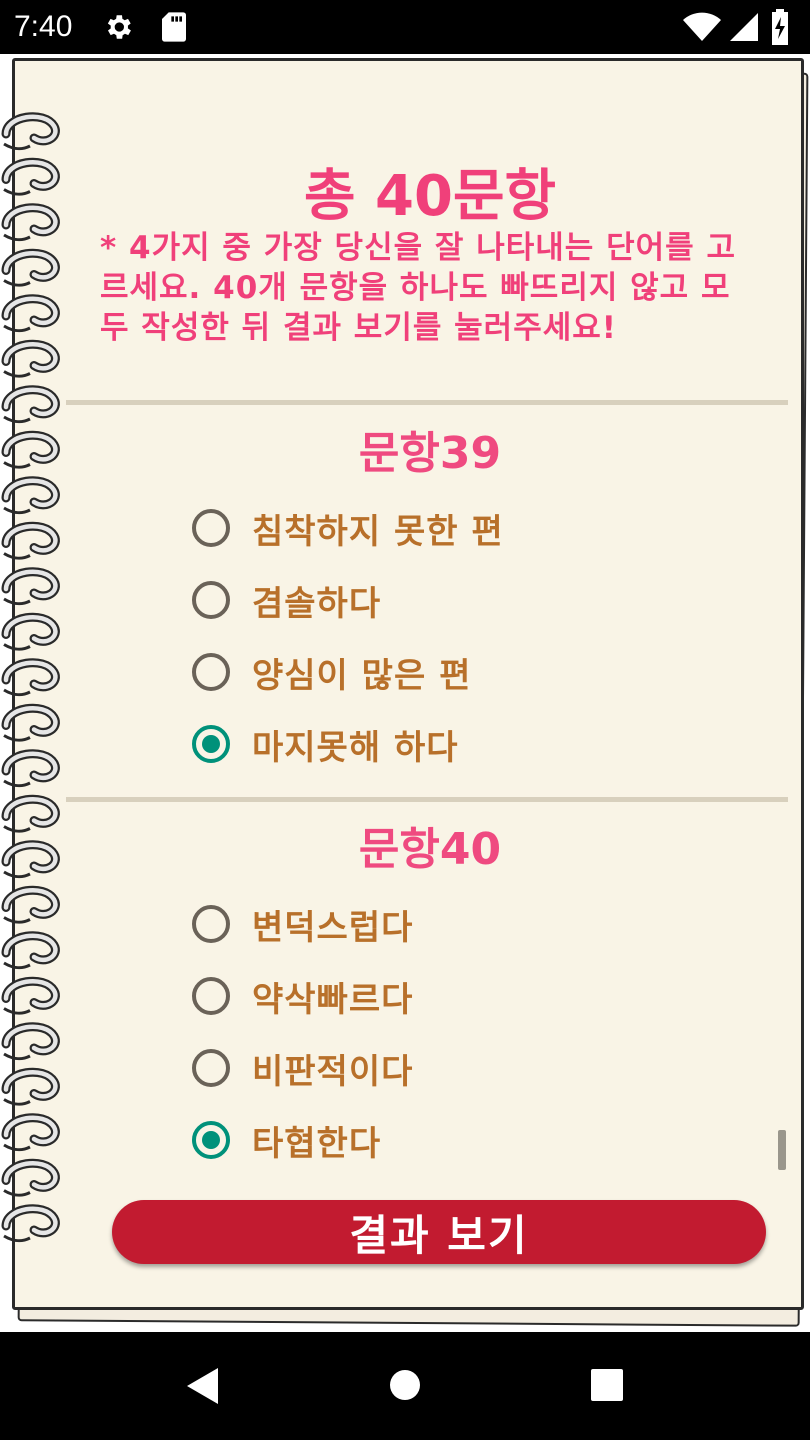 This screenshot has width=810, height=1440. I want to click on radio-option: 침착하지 못한 편, so click(348, 528).